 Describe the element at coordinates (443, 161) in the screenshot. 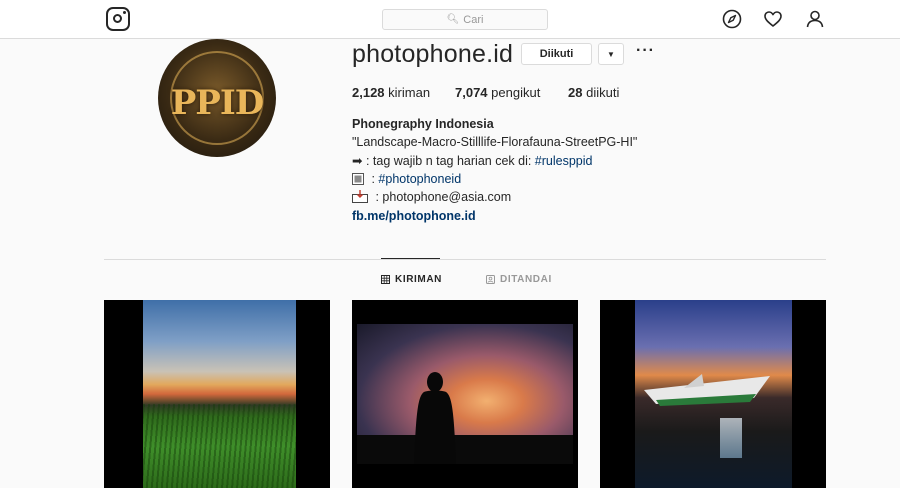

I see `bio-rules-text: ➡ : tag wajib n tag harian cek di:` at that location.